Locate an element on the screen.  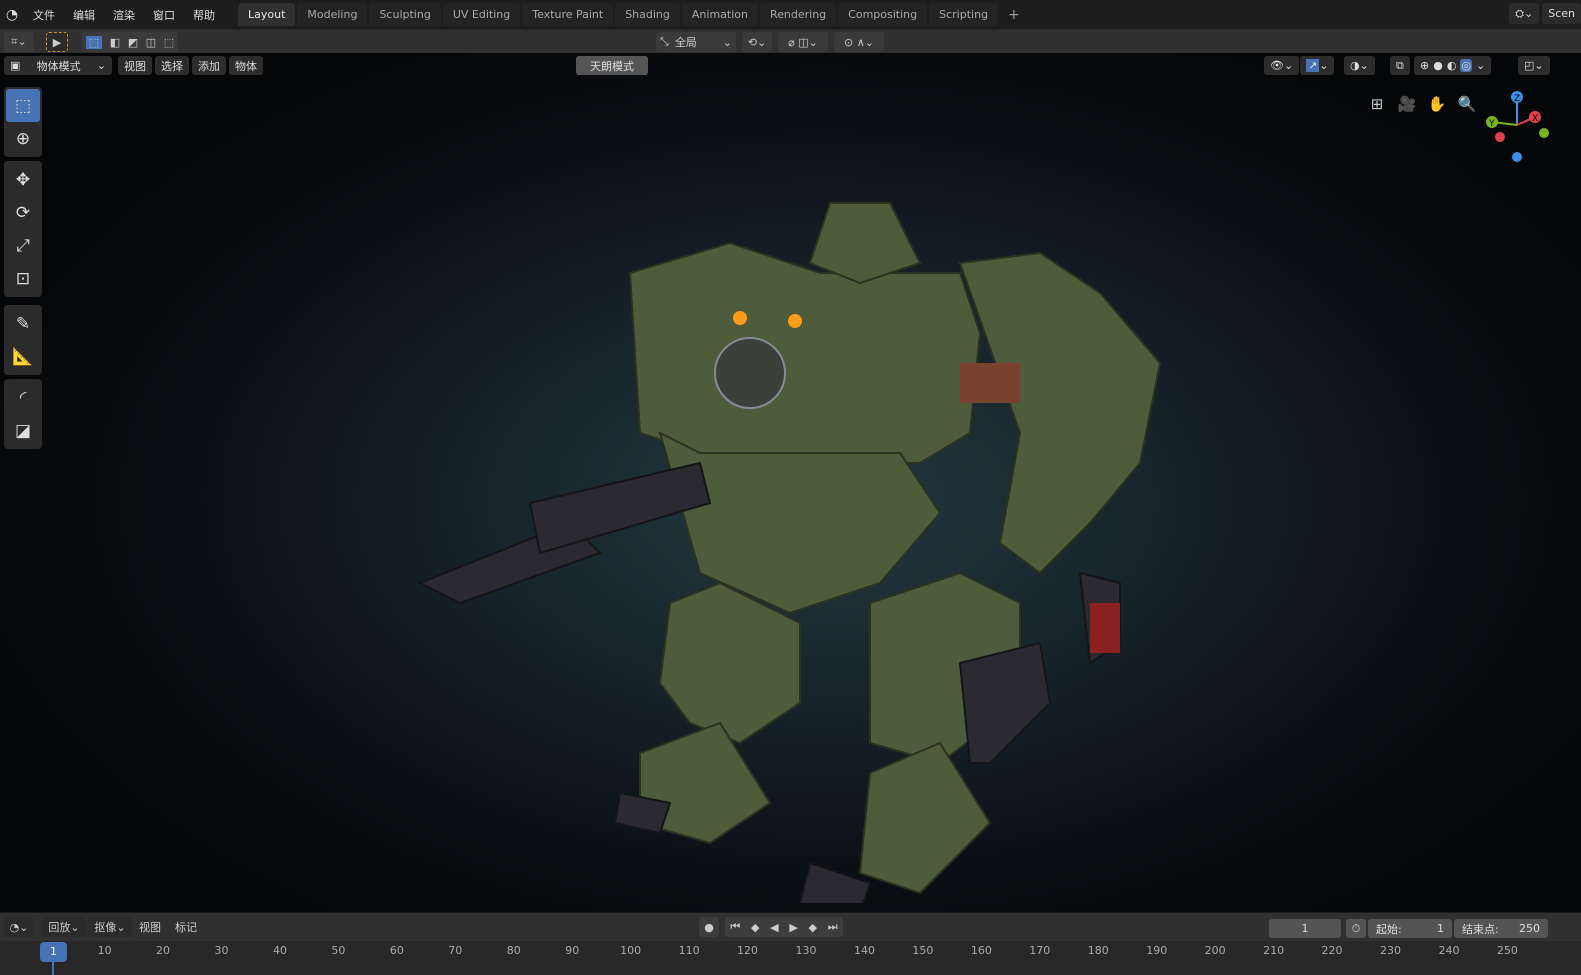
wireframe-shading-icon: ⊕ is located at coordinates (1424, 65).